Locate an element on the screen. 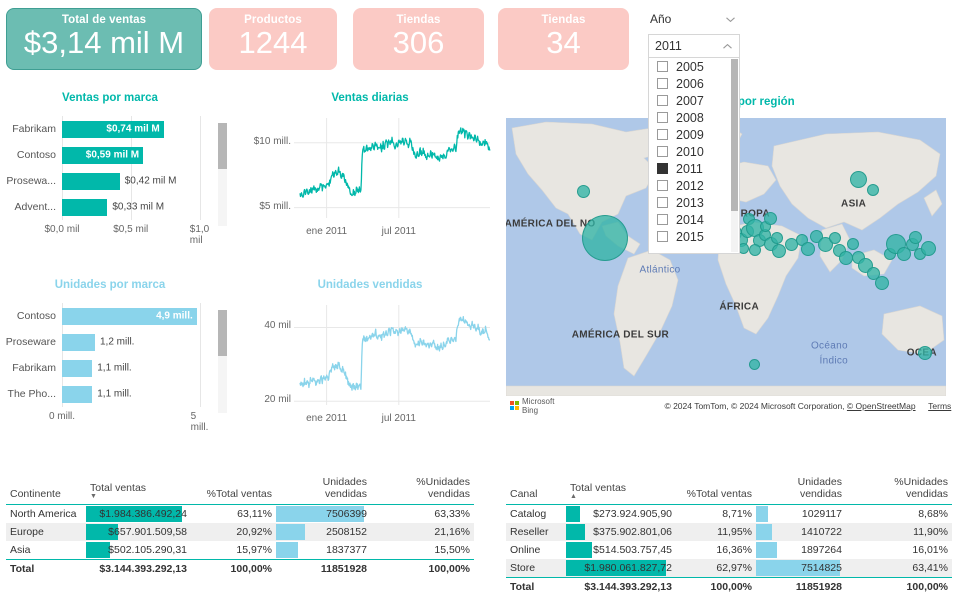 This screenshot has width=957, height=603. slicer-option-2005: 2005 is located at coordinates (694, 66).